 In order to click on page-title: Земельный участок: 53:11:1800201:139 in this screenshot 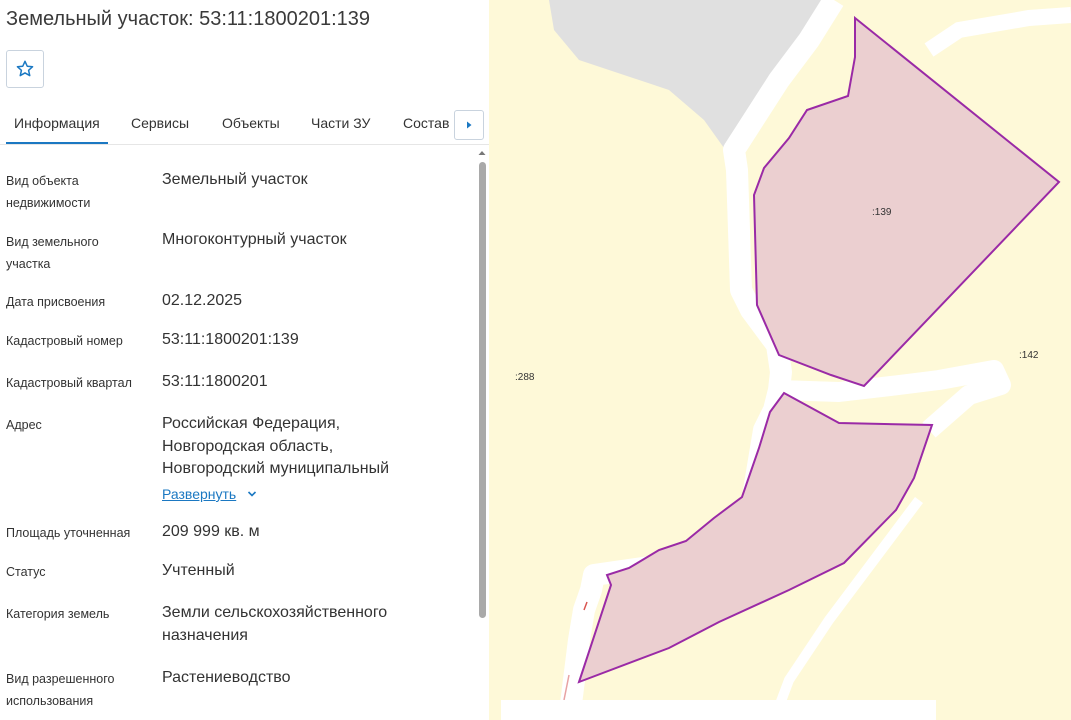, I will do `click(188, 19)`.